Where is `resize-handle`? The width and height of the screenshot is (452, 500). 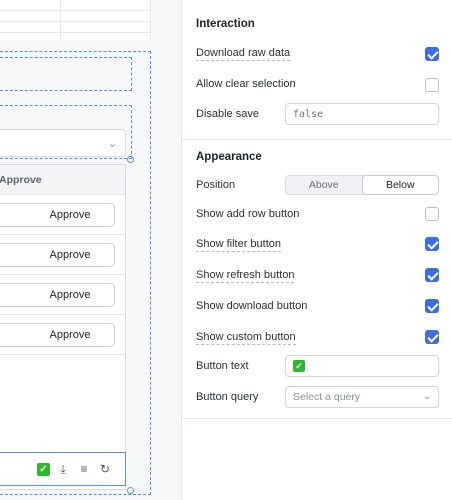 resize-handle is located at coordinates (130, 490).